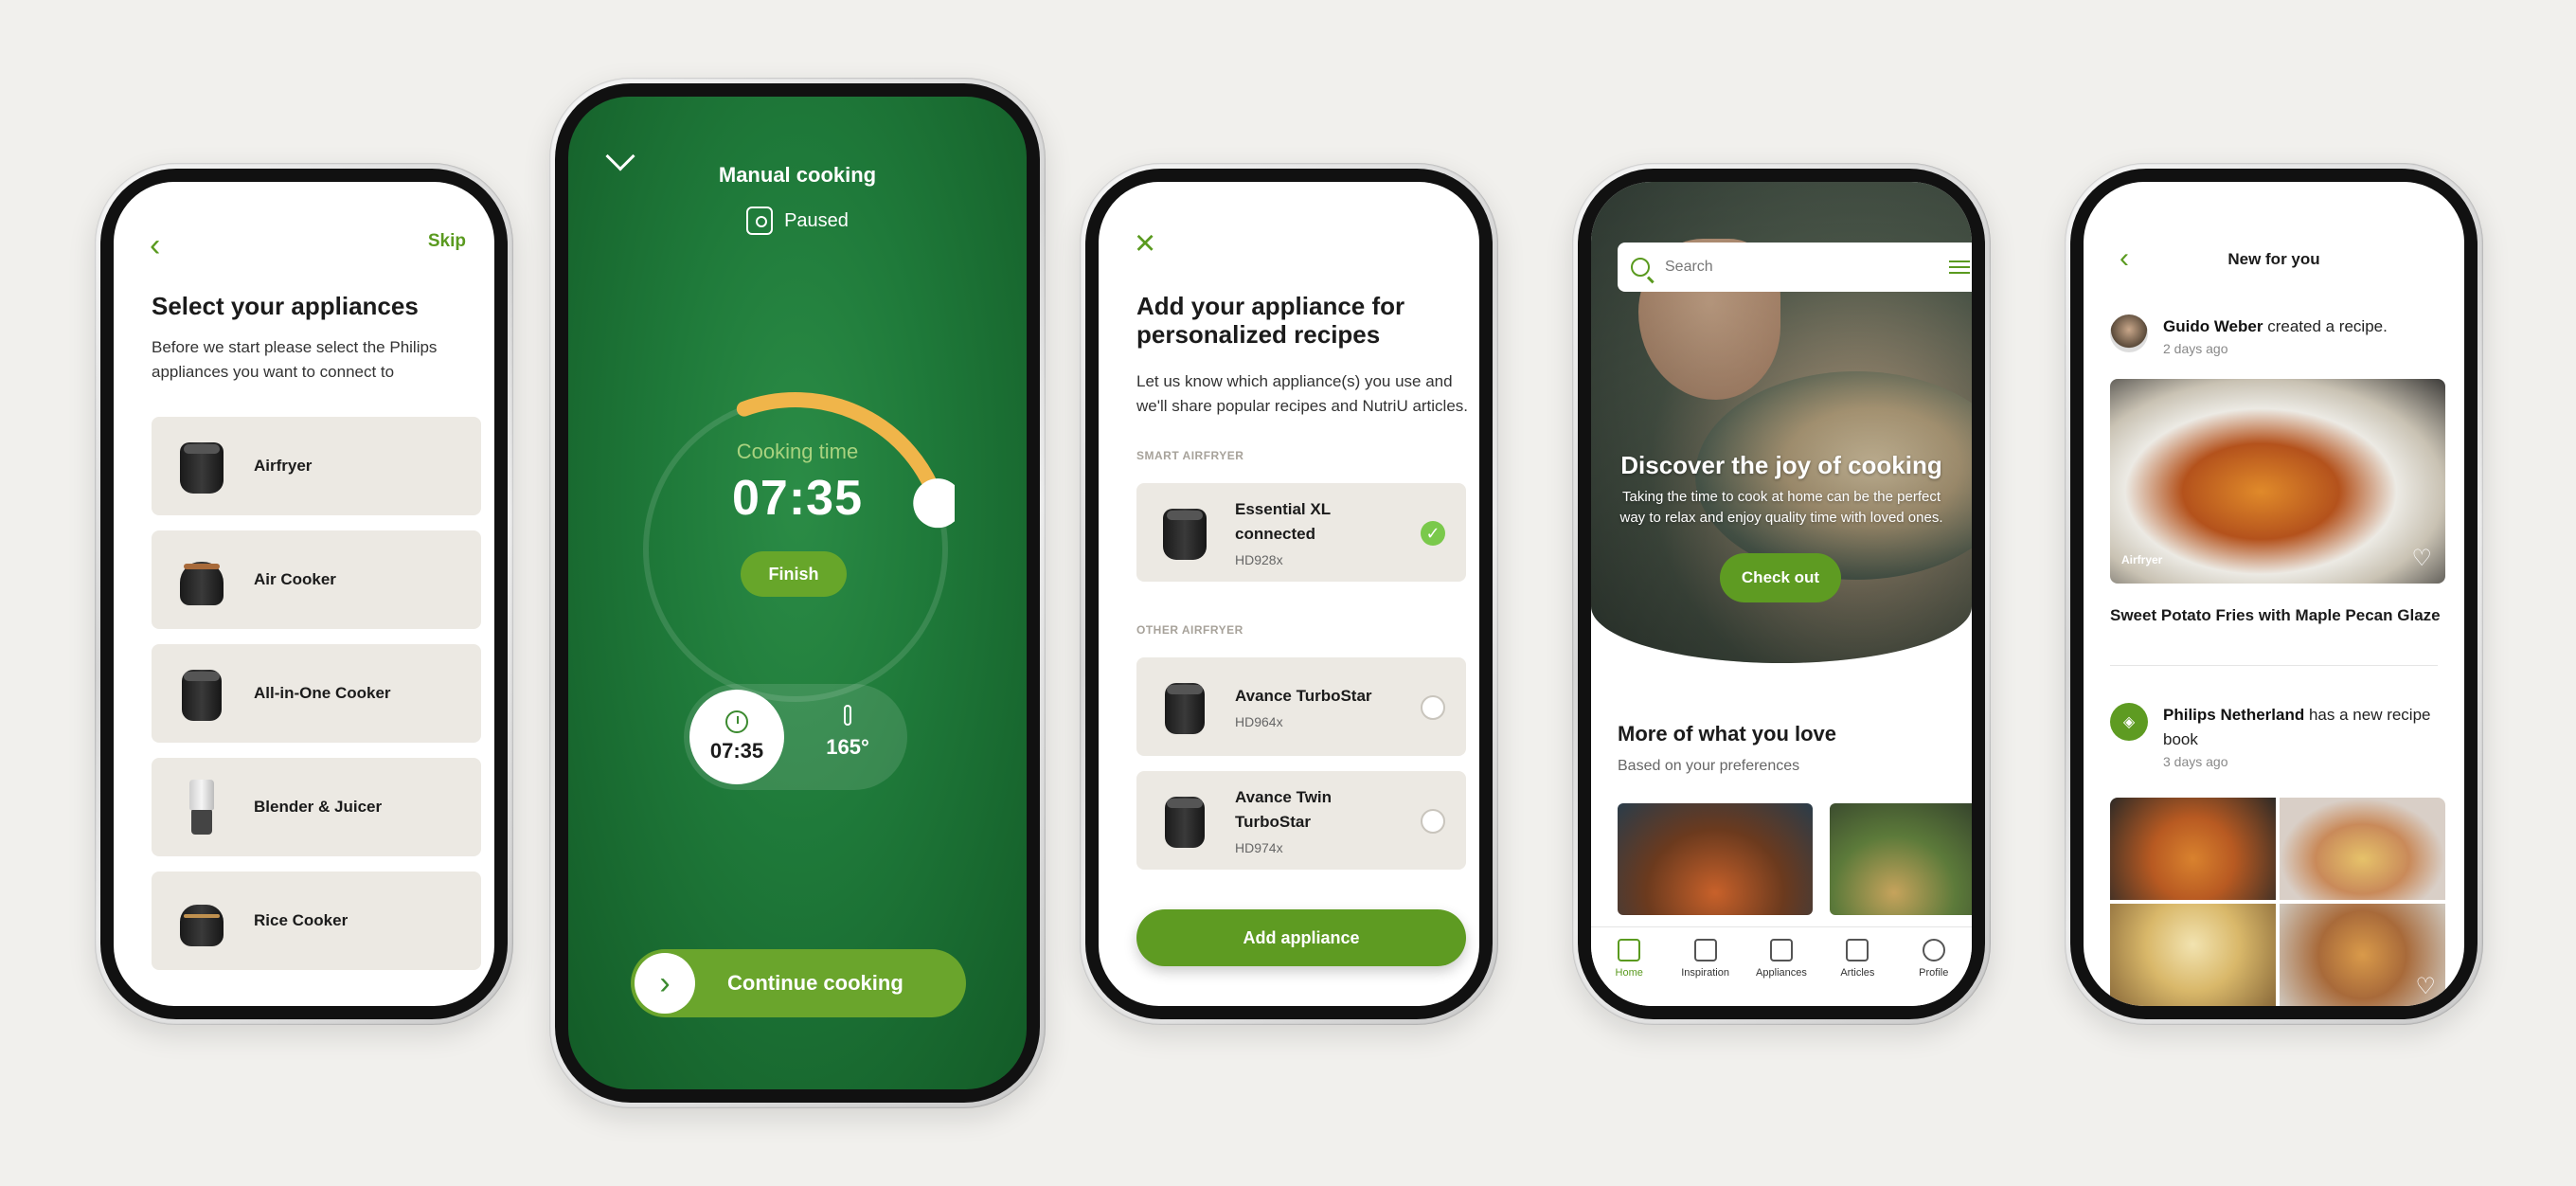  I want to click on post-author: Guido Weber, so click(2213, 326).